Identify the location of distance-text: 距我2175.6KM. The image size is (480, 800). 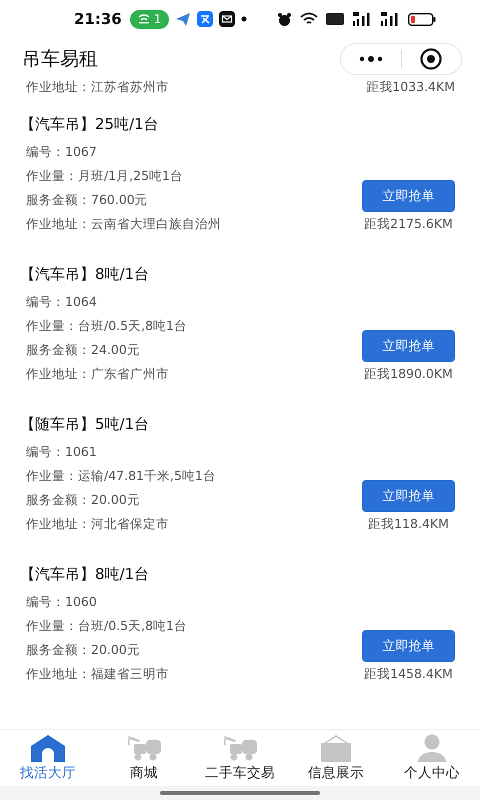
(408, 224).